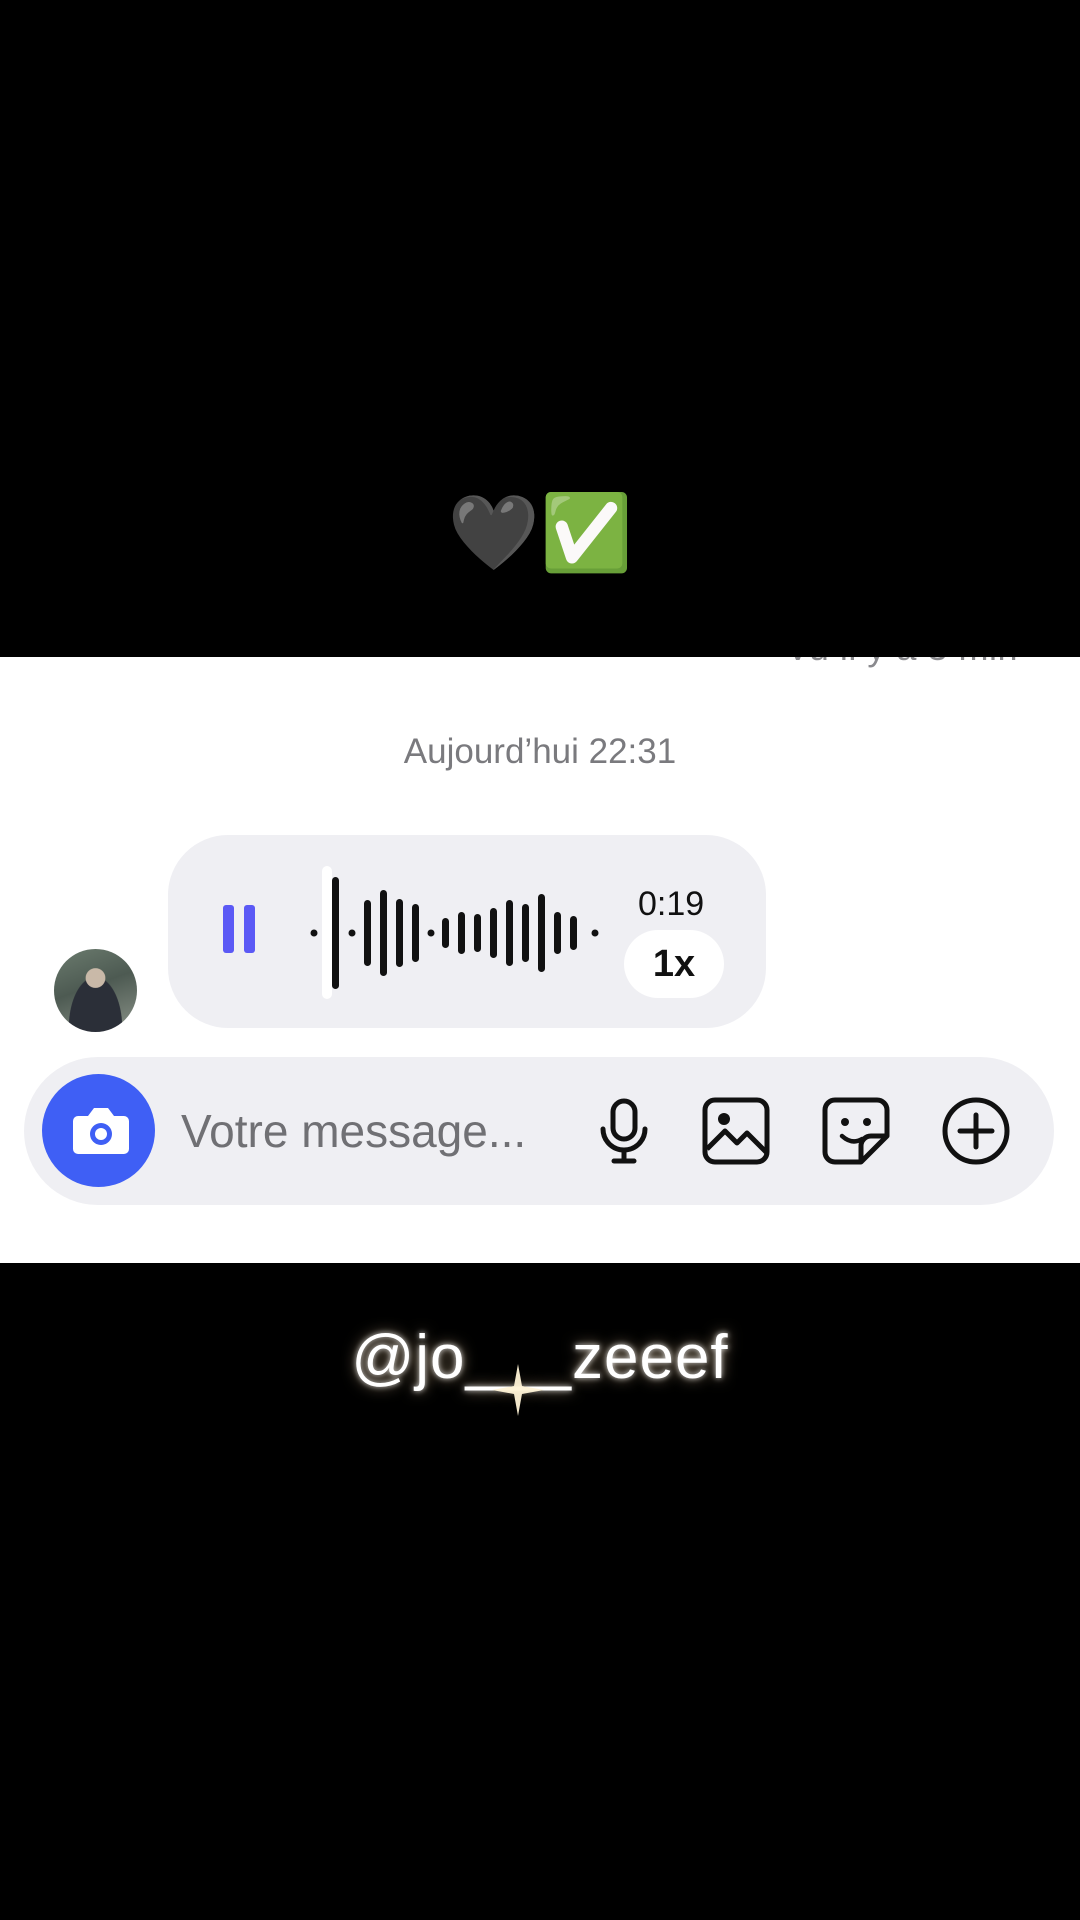  Describe the element at coordinates (674, 964) in the screenshot. I see `playback-speed-button: 1x` at that location.